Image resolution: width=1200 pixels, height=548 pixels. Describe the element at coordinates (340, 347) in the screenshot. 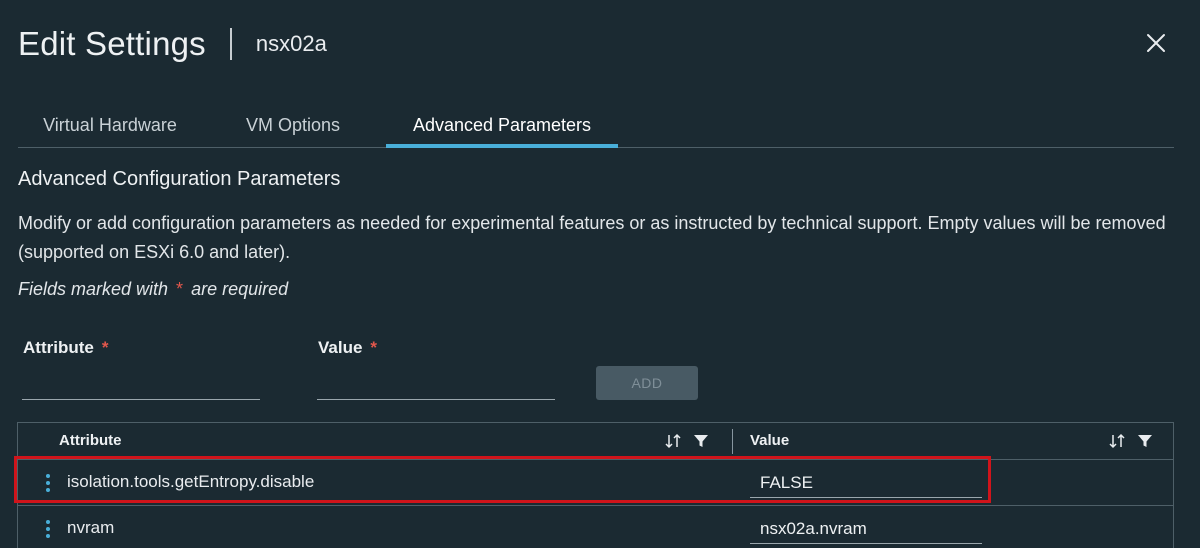

I see `value-label-text: Value` at that location.